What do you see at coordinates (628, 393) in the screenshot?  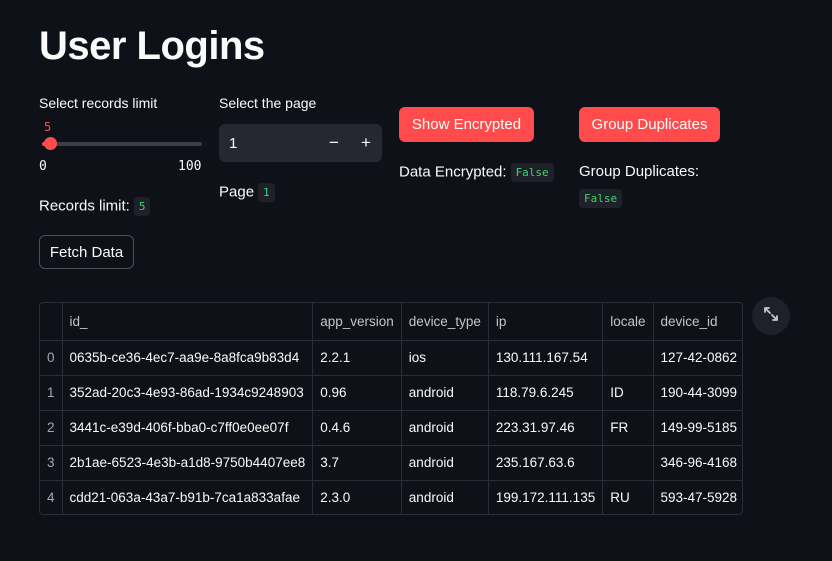 I see `table-cell: ID` at bounding box center [628, 393].